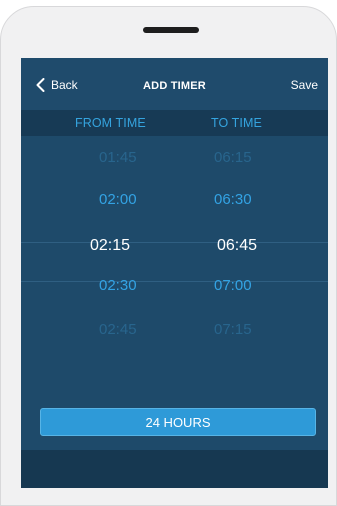 The width and height of the screenshot is (337, 506). I want to click on to-time-item: 07:00, so click(233, 285).